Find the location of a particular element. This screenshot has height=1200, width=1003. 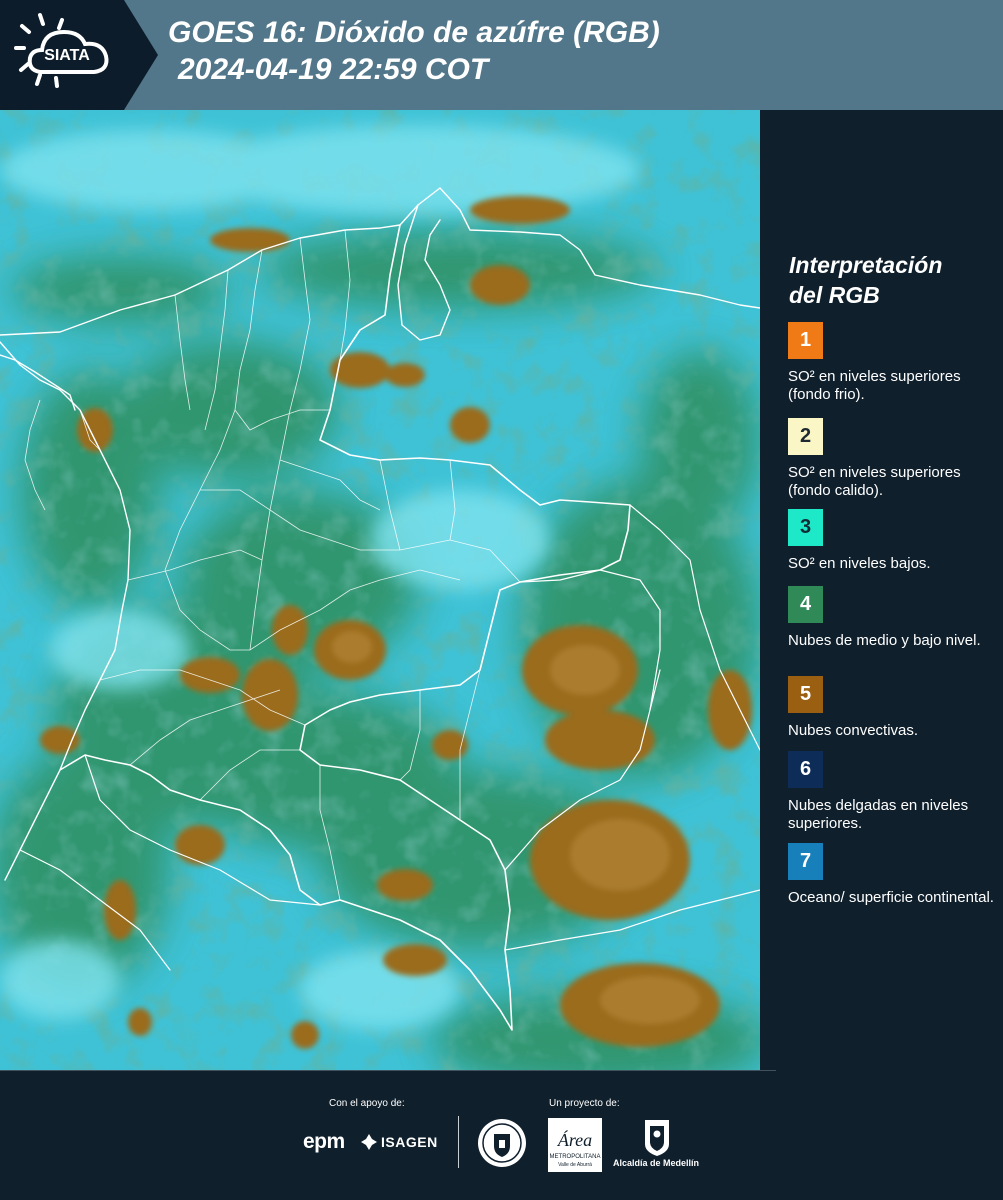

area-metropolitana-logo: Área METROPOLITANA Valle de Aburrá is located at coordinates (575, 1145).